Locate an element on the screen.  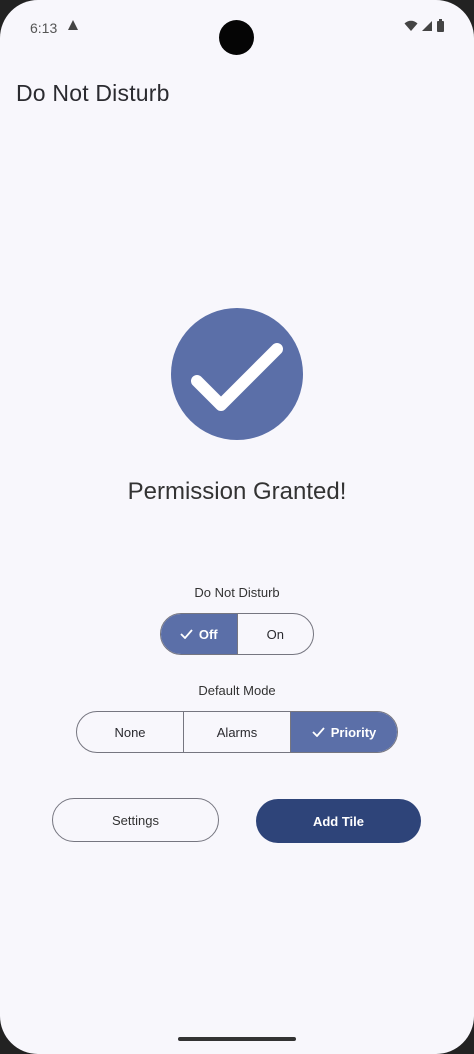
default-mode-selector: None Alarms Priority is located at coordinates (237, 732).